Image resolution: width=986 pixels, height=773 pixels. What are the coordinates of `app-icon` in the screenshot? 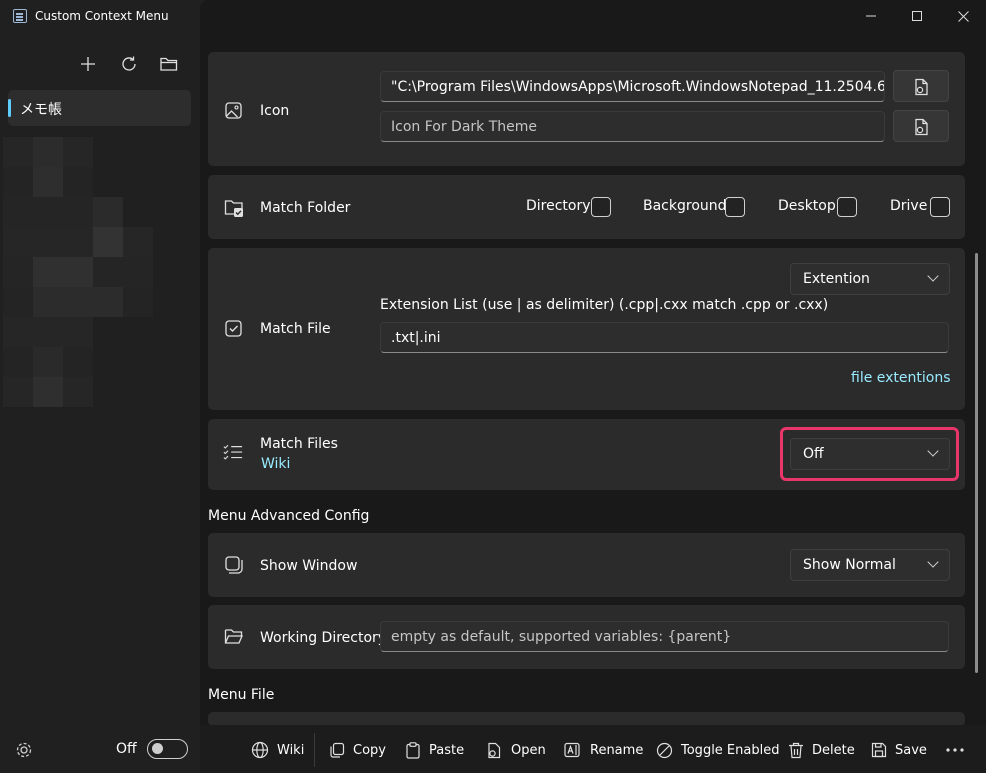 It's located at (20, 16).